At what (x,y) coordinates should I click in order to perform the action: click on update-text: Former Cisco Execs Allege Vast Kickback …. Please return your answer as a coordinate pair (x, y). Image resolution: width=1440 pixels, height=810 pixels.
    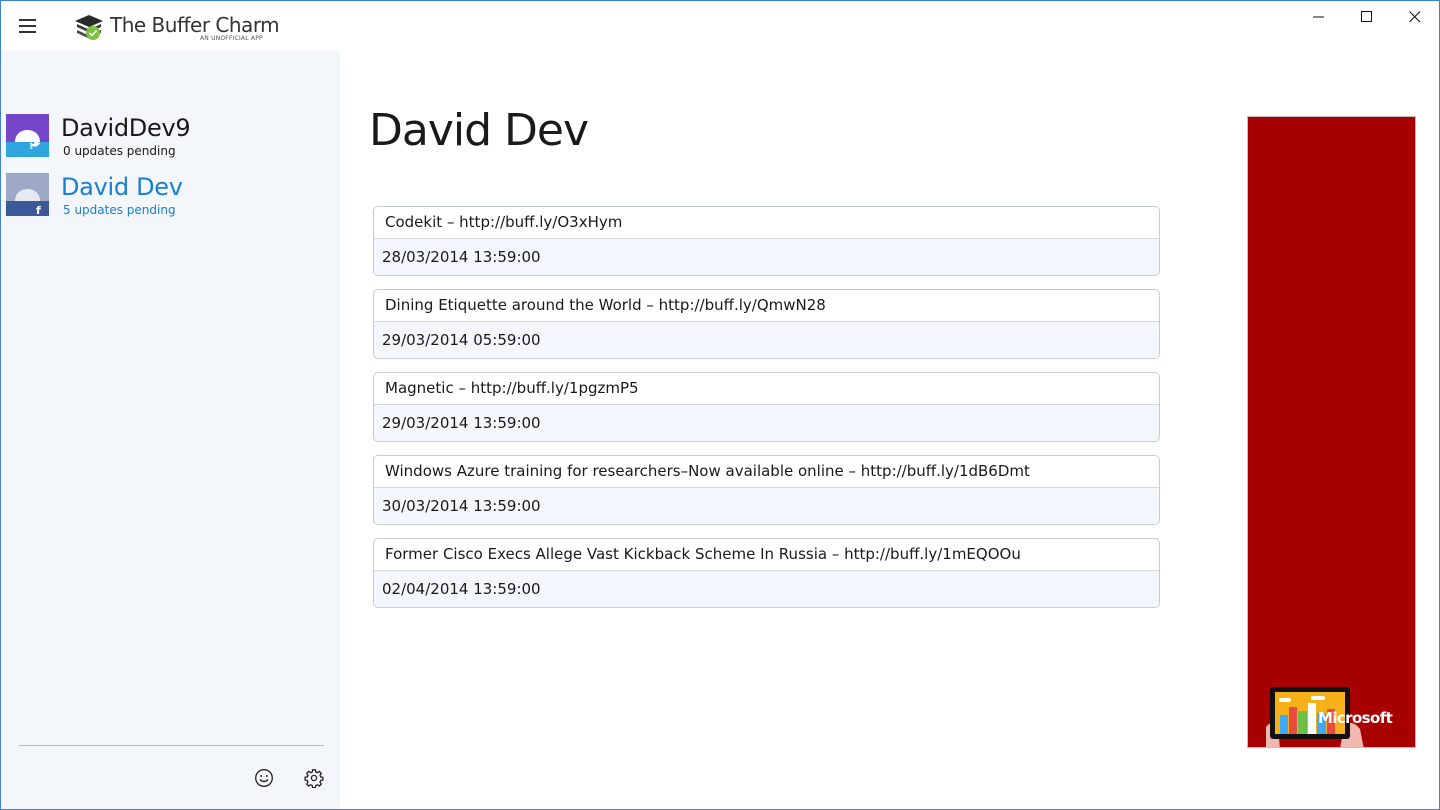
    Looking at the image, I should click on (766, 555).